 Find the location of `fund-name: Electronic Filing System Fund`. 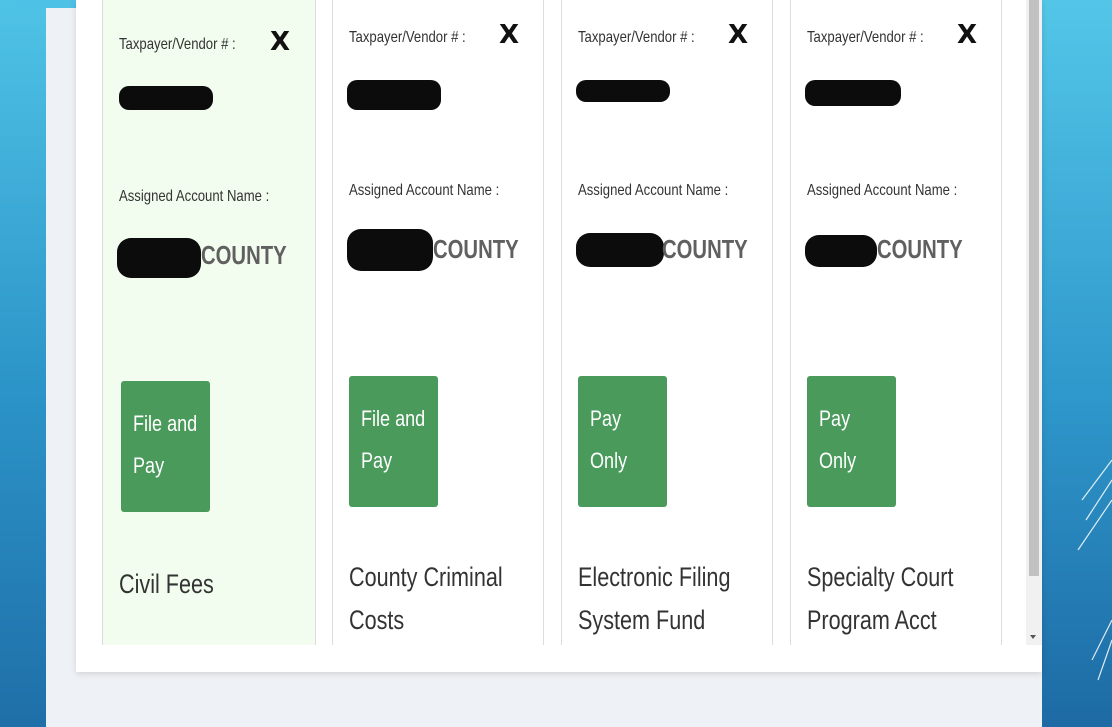

fund-name: Electronic Filing System Fund is located at coordinates (654, 599).